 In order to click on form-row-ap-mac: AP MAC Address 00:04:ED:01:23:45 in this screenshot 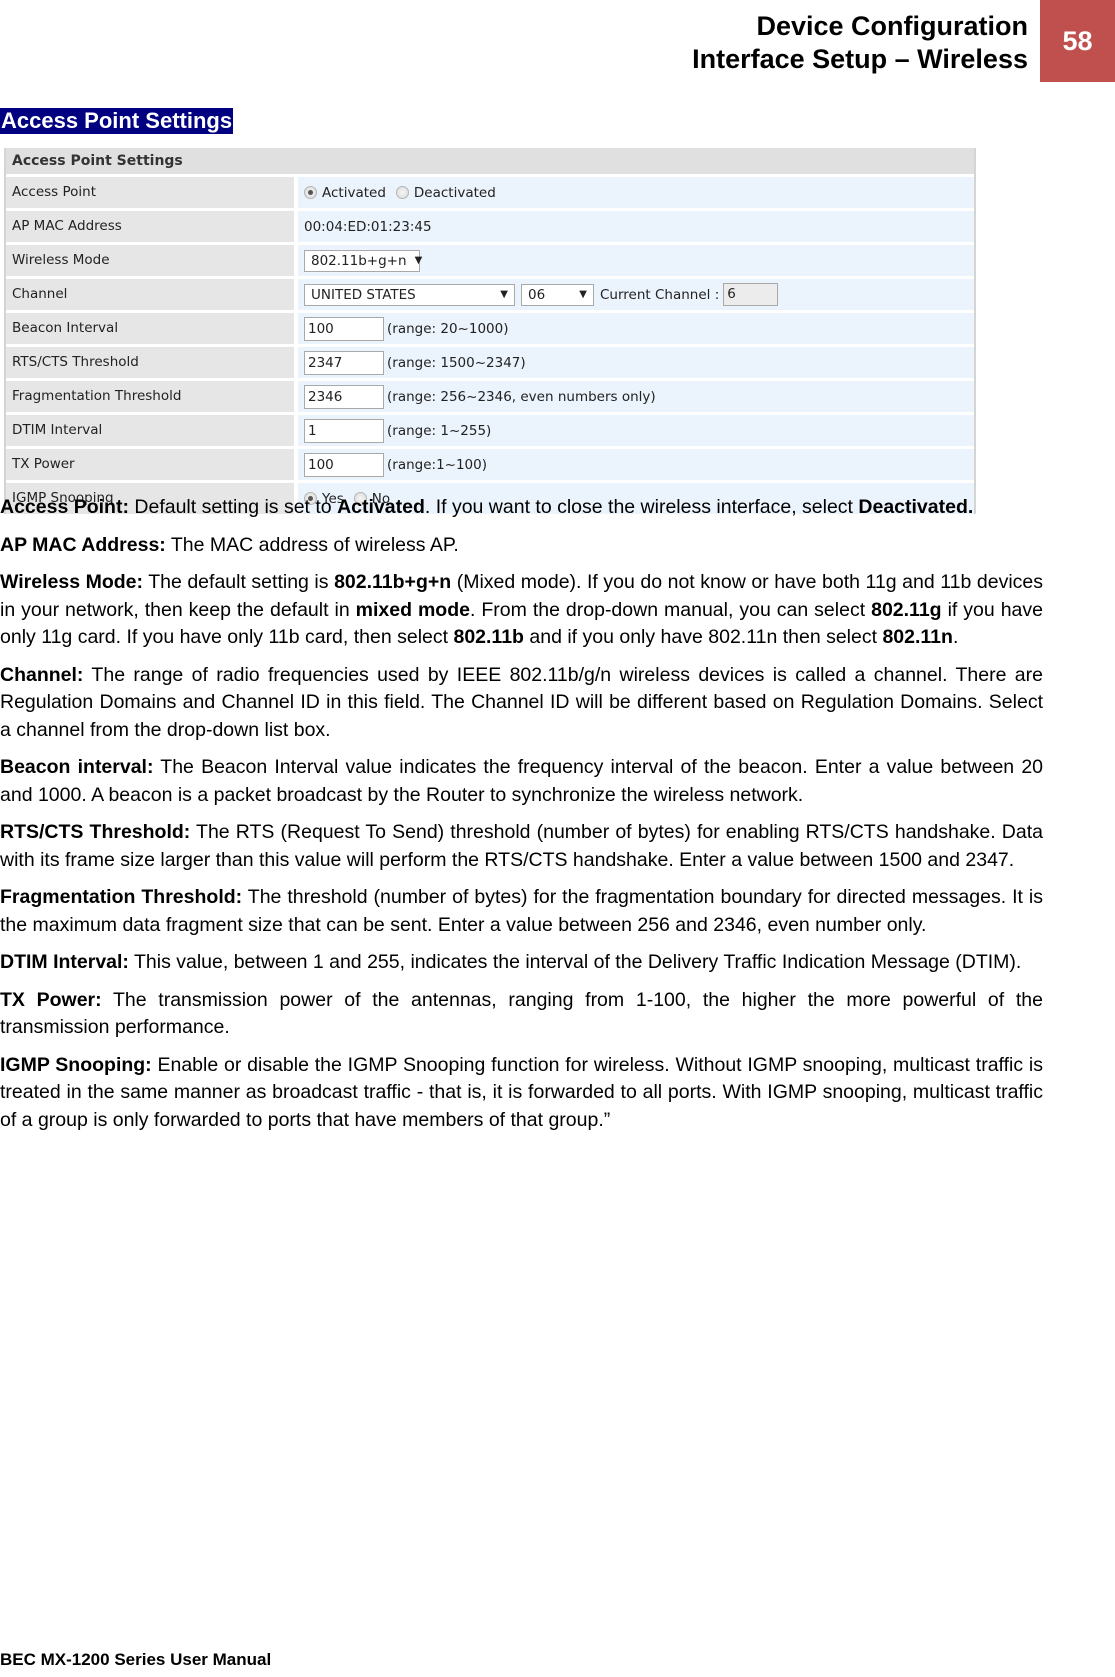, I will do `click(490, 226)`.